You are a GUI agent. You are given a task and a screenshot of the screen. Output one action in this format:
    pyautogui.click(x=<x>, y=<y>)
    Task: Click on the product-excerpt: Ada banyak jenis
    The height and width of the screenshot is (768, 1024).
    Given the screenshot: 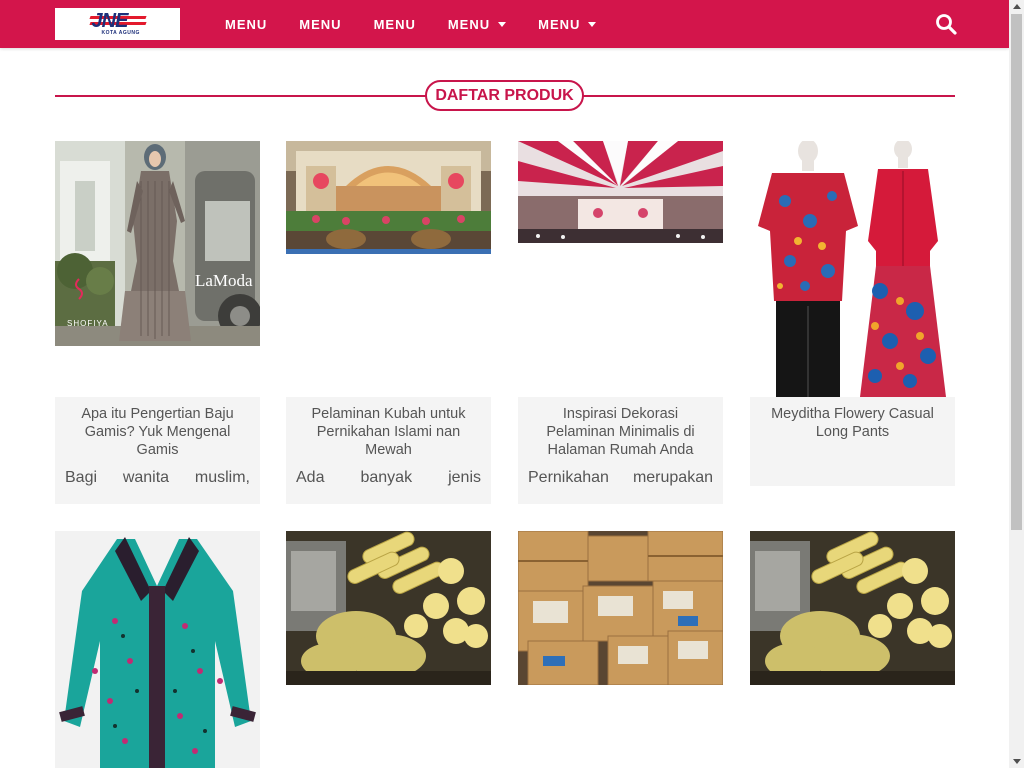 What is the action you would take?
    pyautogui.click(x=388, y=477)
    